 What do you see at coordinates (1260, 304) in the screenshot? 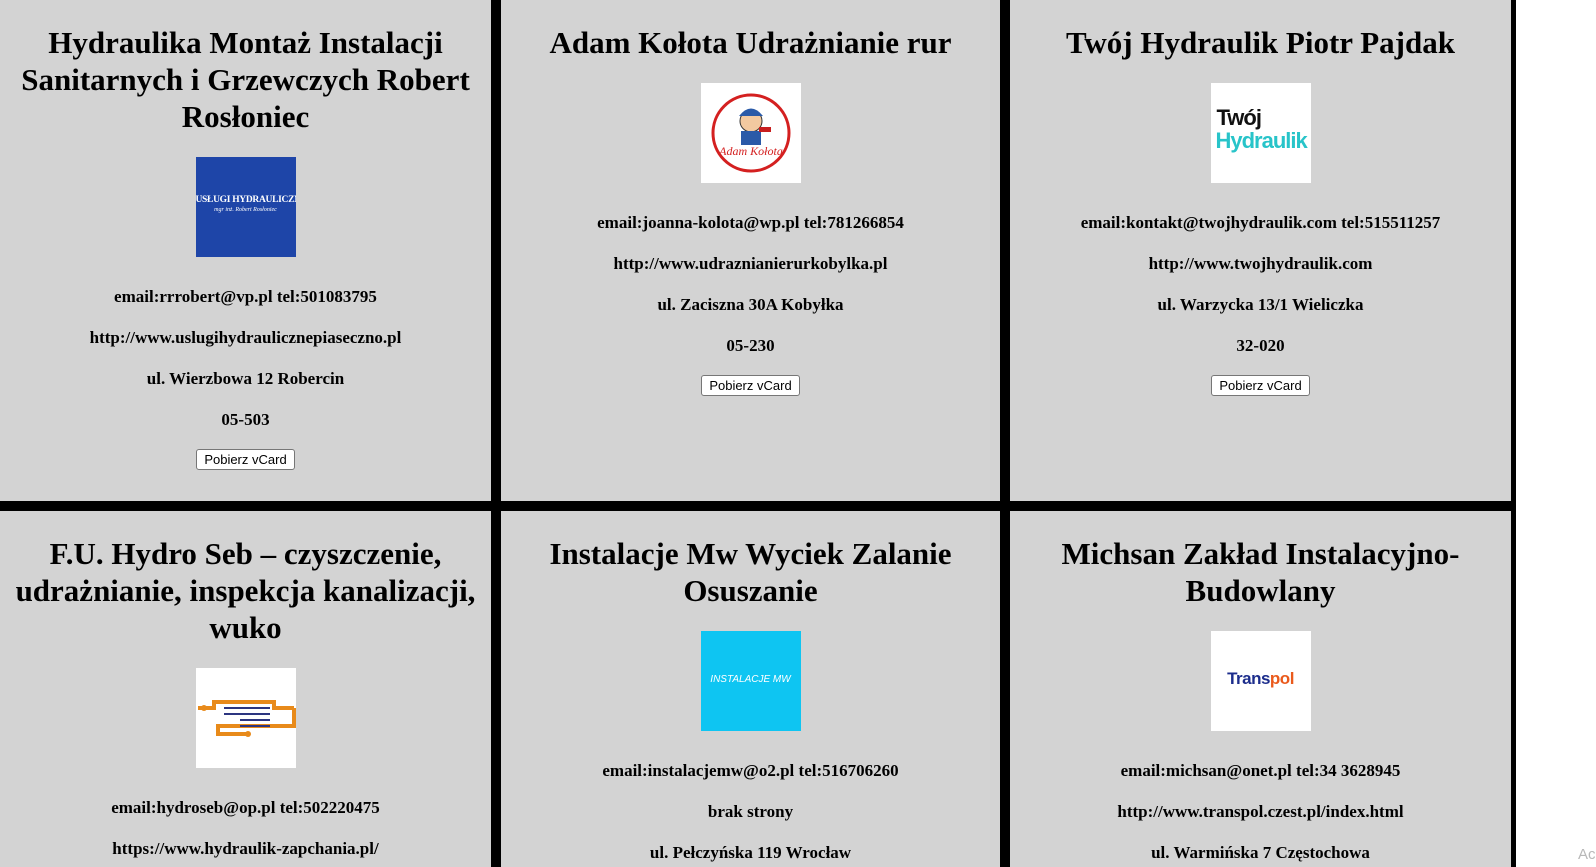
I see `address-text: ul. Warzycka 13/1 Wieliczka` at bounding box center [1260, 304].